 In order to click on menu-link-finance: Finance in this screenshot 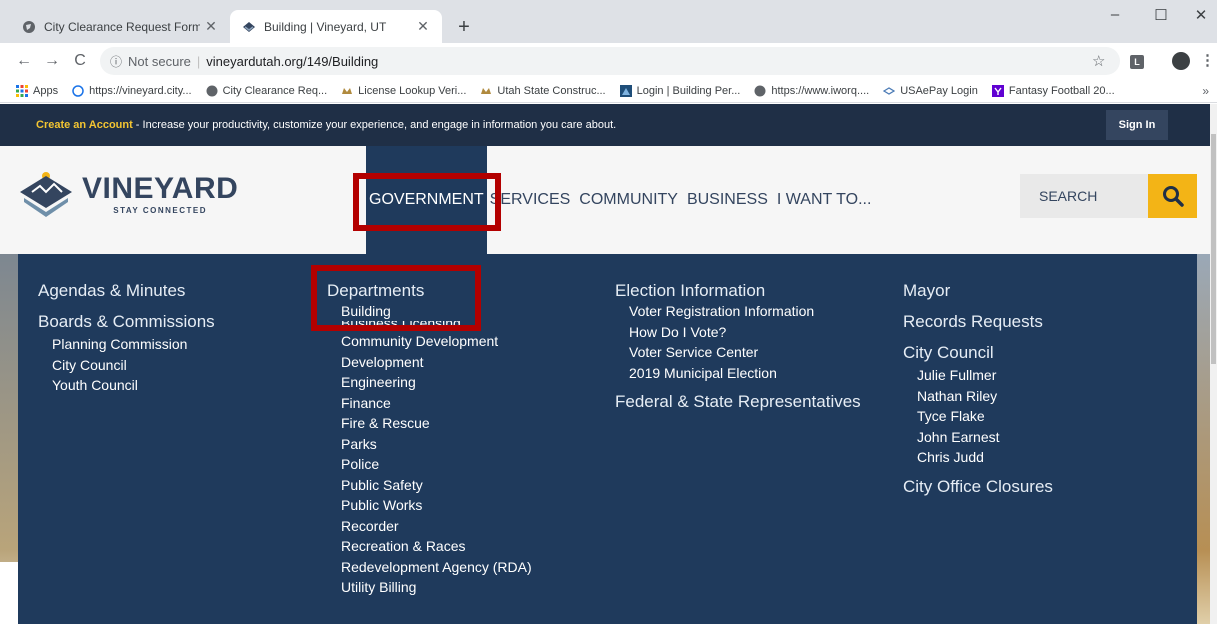, I will do `click(429, 403)`.